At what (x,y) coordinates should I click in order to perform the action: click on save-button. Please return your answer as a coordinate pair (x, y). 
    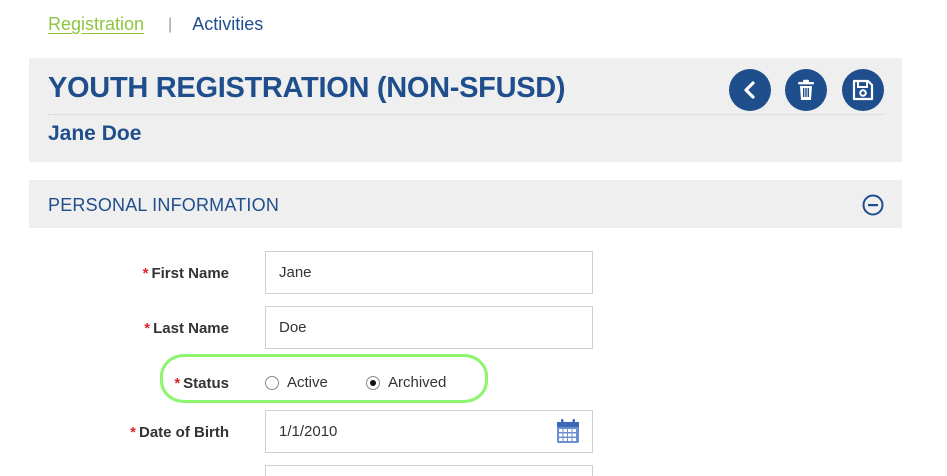
    Looking at the image, I should click on (863, 90).